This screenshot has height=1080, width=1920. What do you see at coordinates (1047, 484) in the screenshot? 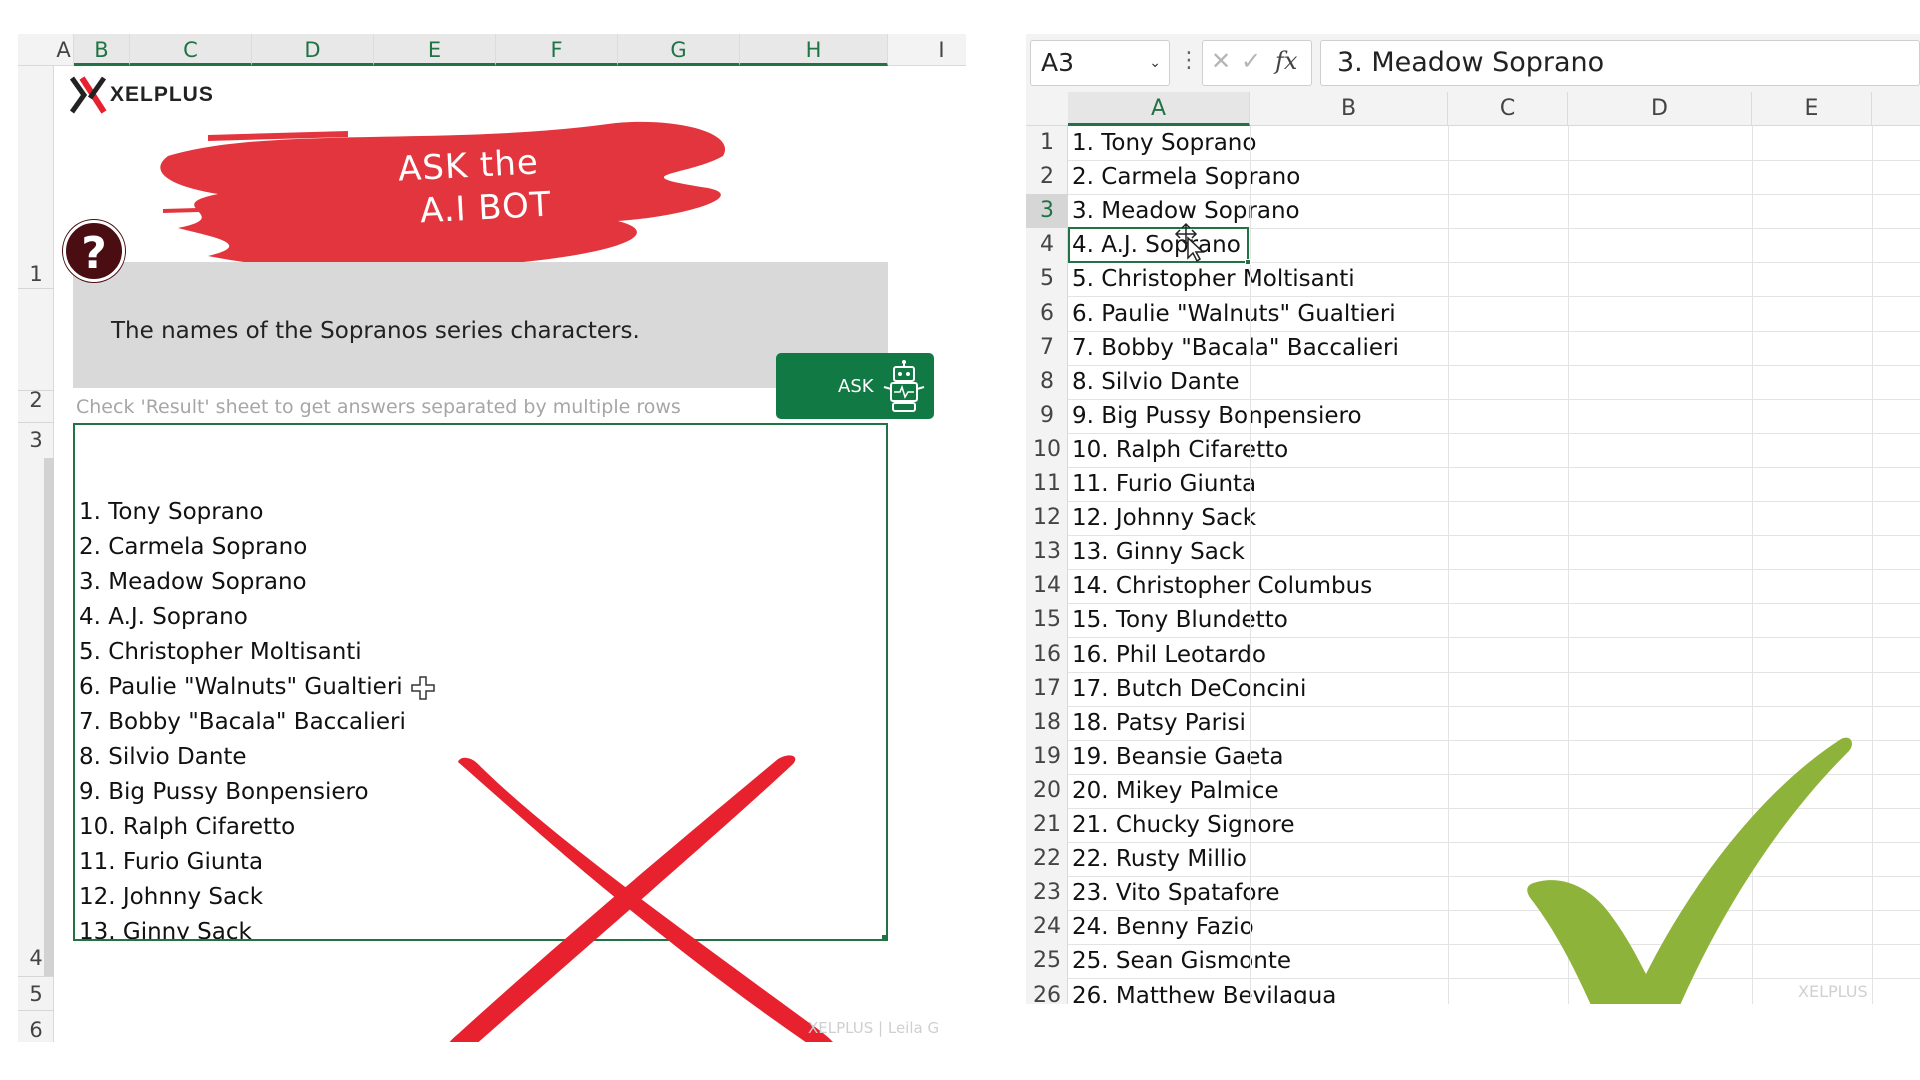
I see `row-header-11: 11` at bounding box center [1047, 484].